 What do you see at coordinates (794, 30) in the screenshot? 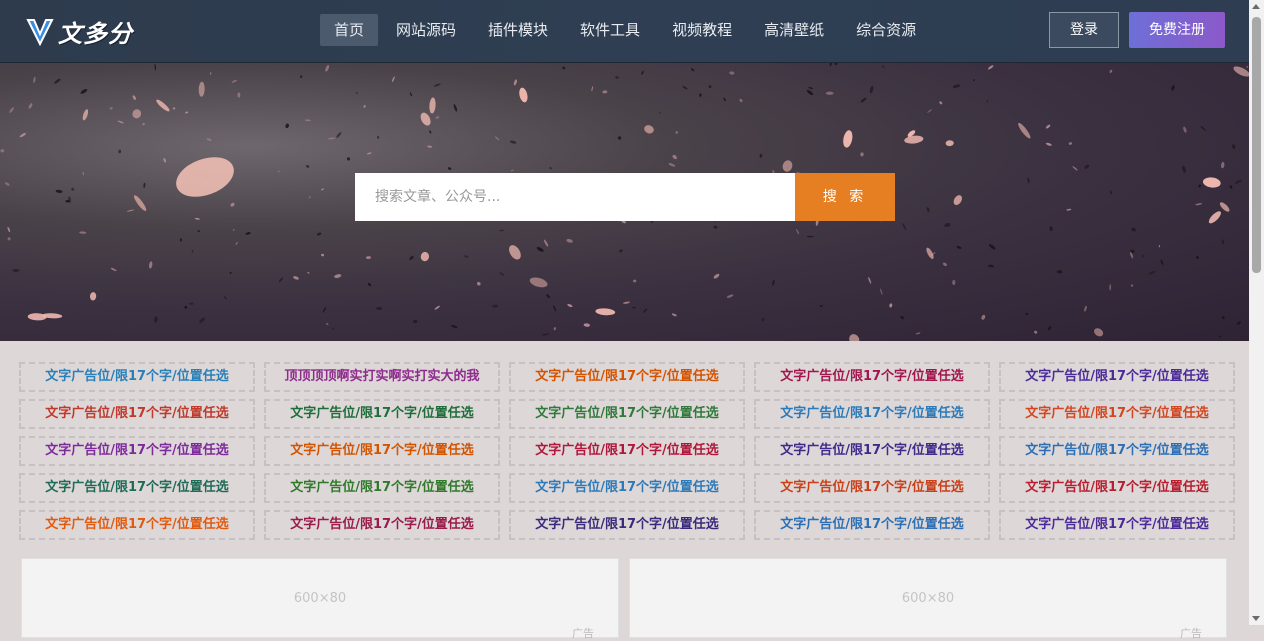
I see `nav-item-5: 高清壁纸` at bounding box center [794, 30].